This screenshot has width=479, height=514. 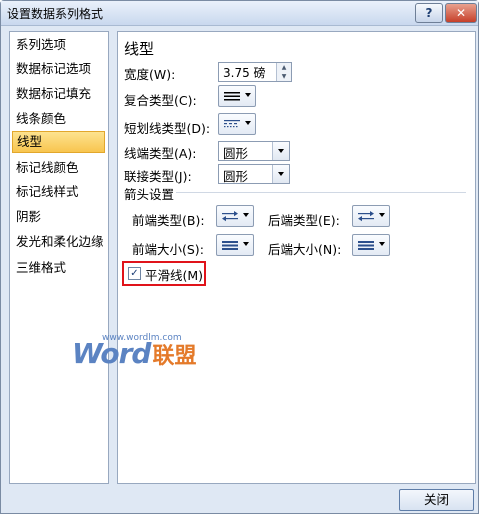 What do you see at coordinates (58, 242) in the screenshot?
I see `nav-item-glow-soft-edges: 发光和柔化边缘` at bounding box center [58, 242].